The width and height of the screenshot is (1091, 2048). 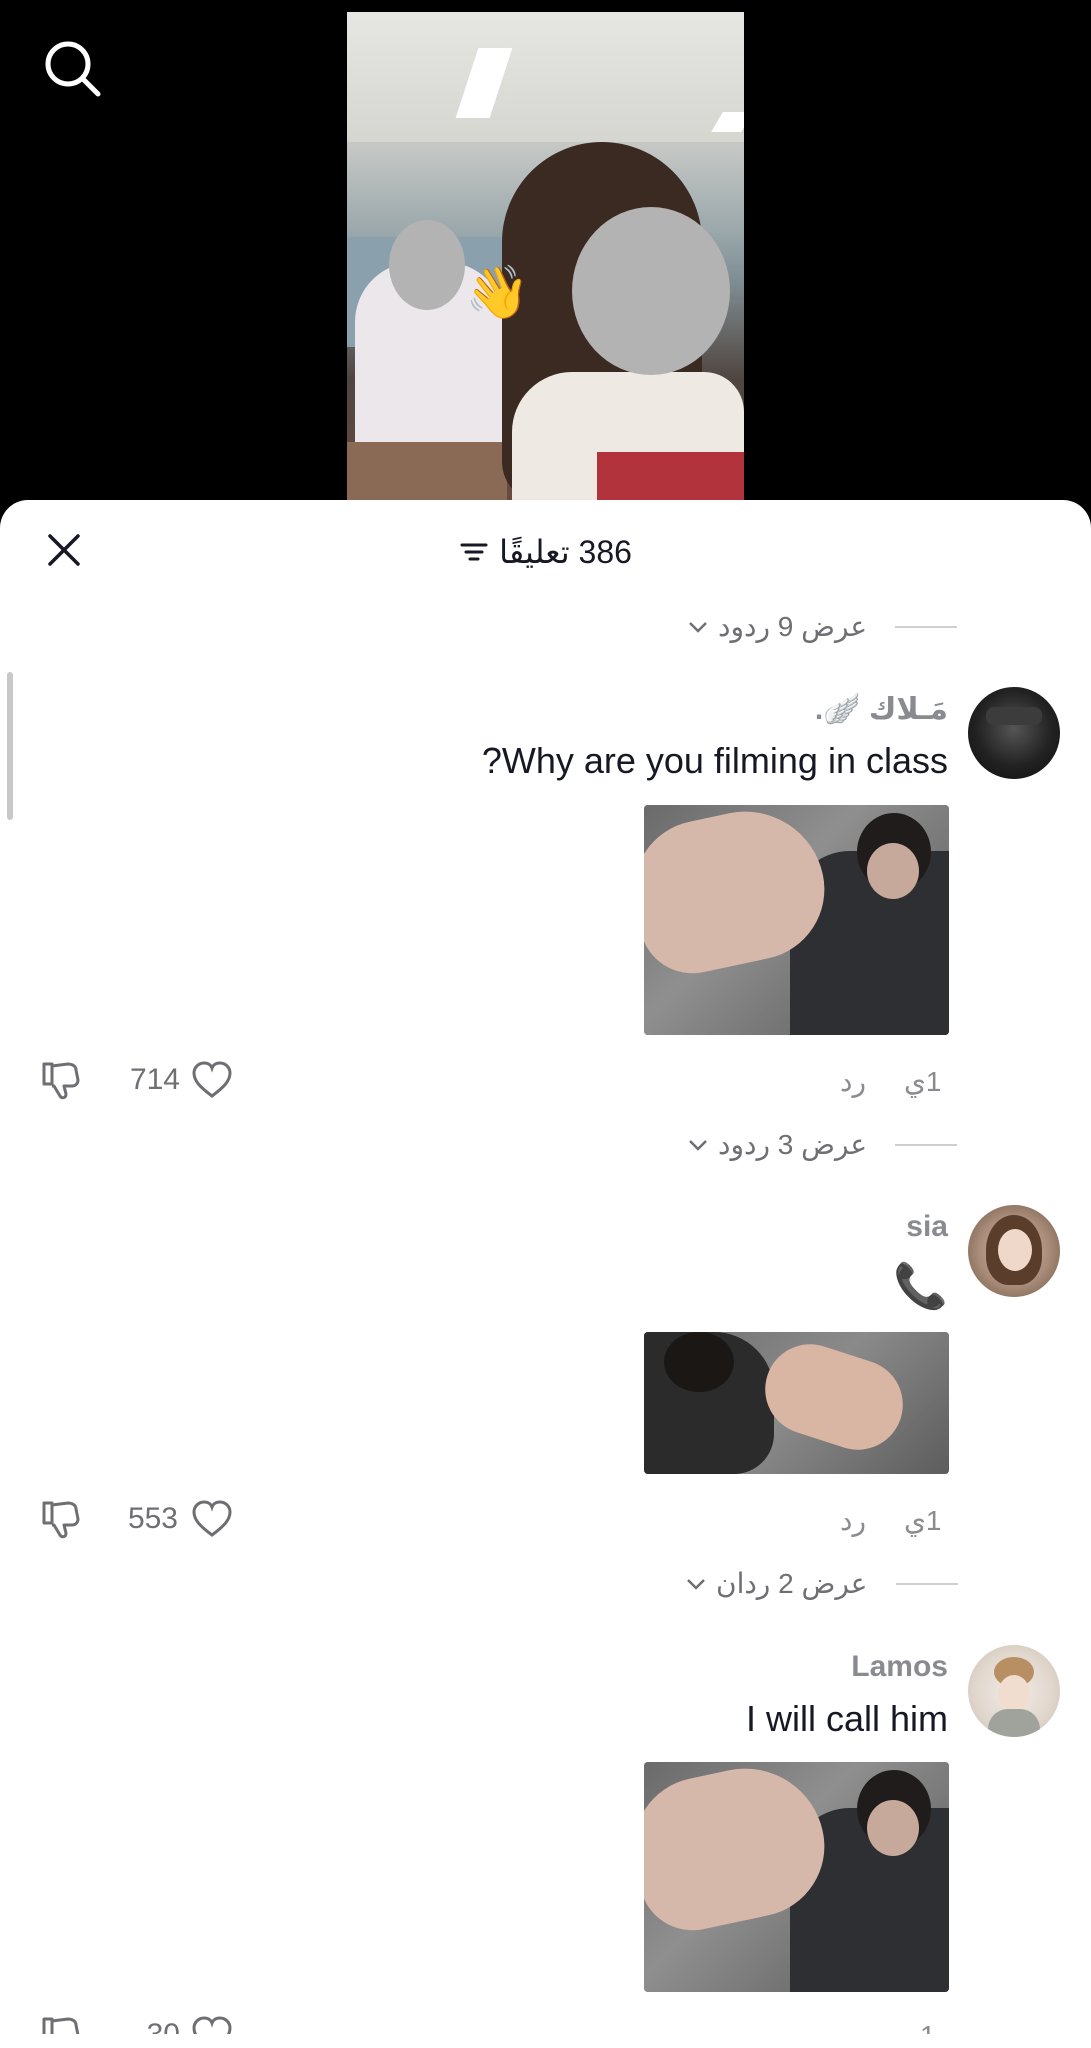 What do you see at coordinates (899, 1667) in the screenshot?
I see `comment-username: Lamos` at bounding box center [899, 1667].